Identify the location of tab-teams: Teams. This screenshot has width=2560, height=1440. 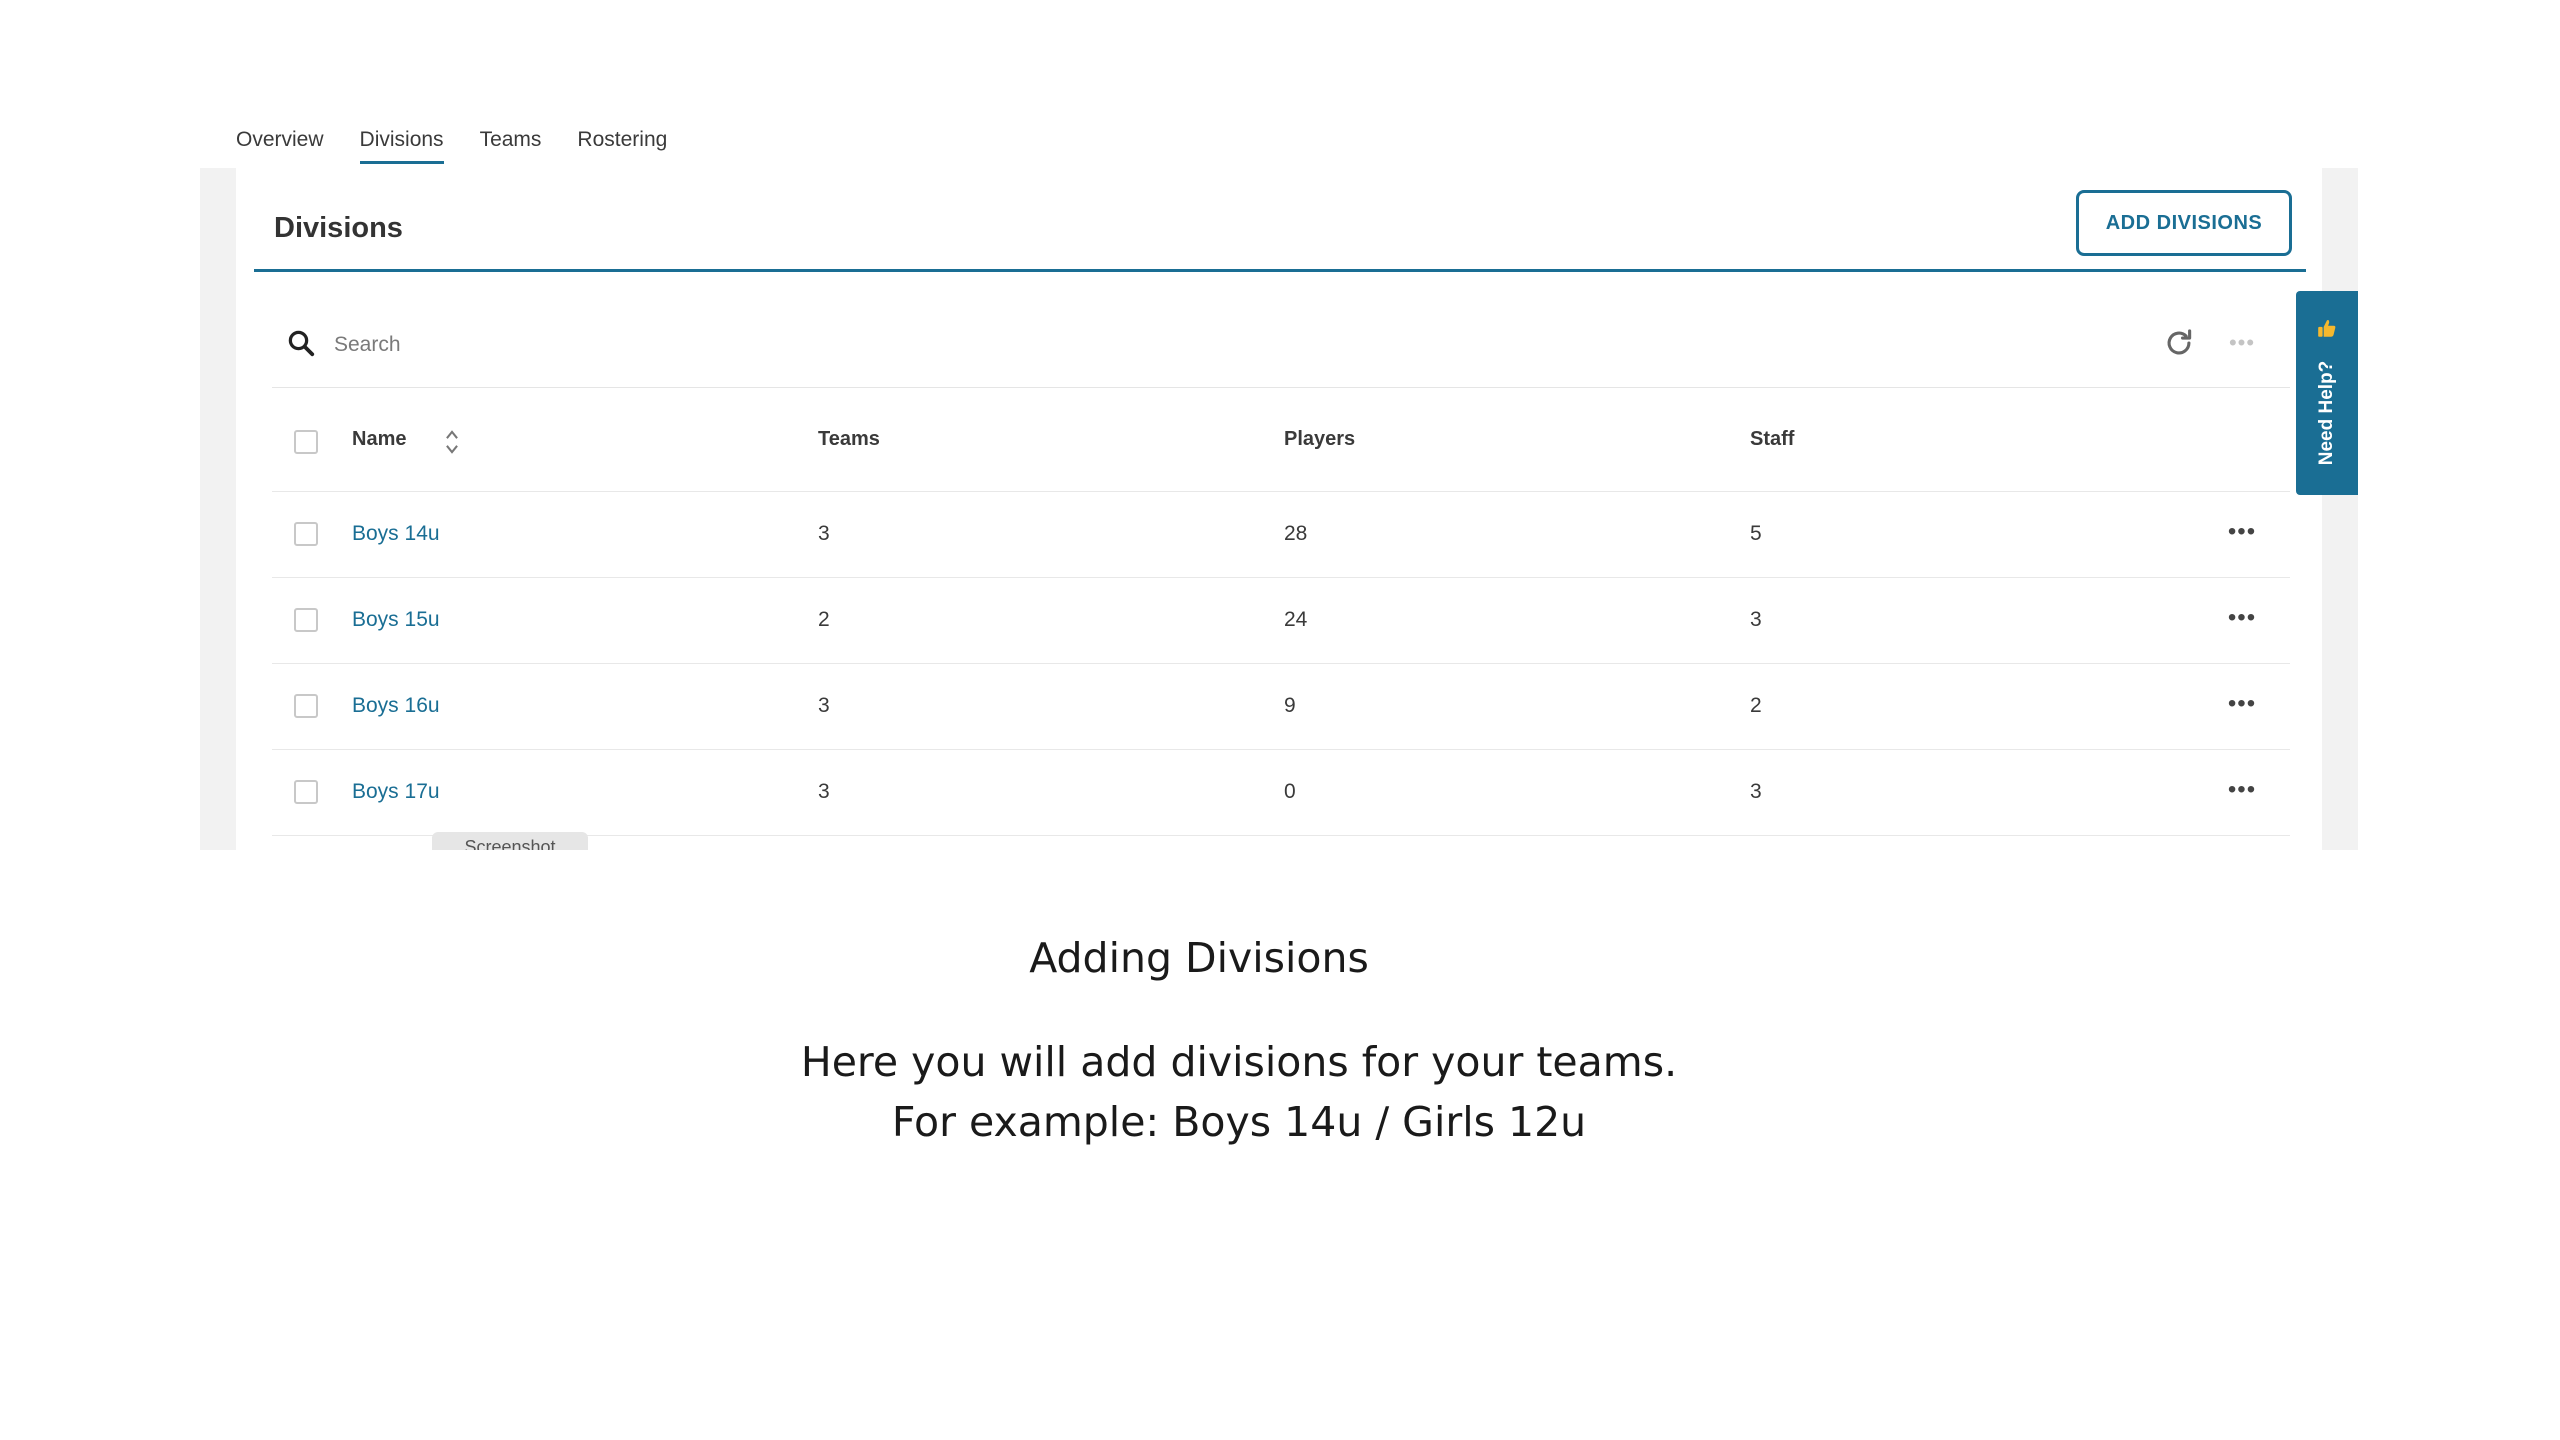
(511, 144).